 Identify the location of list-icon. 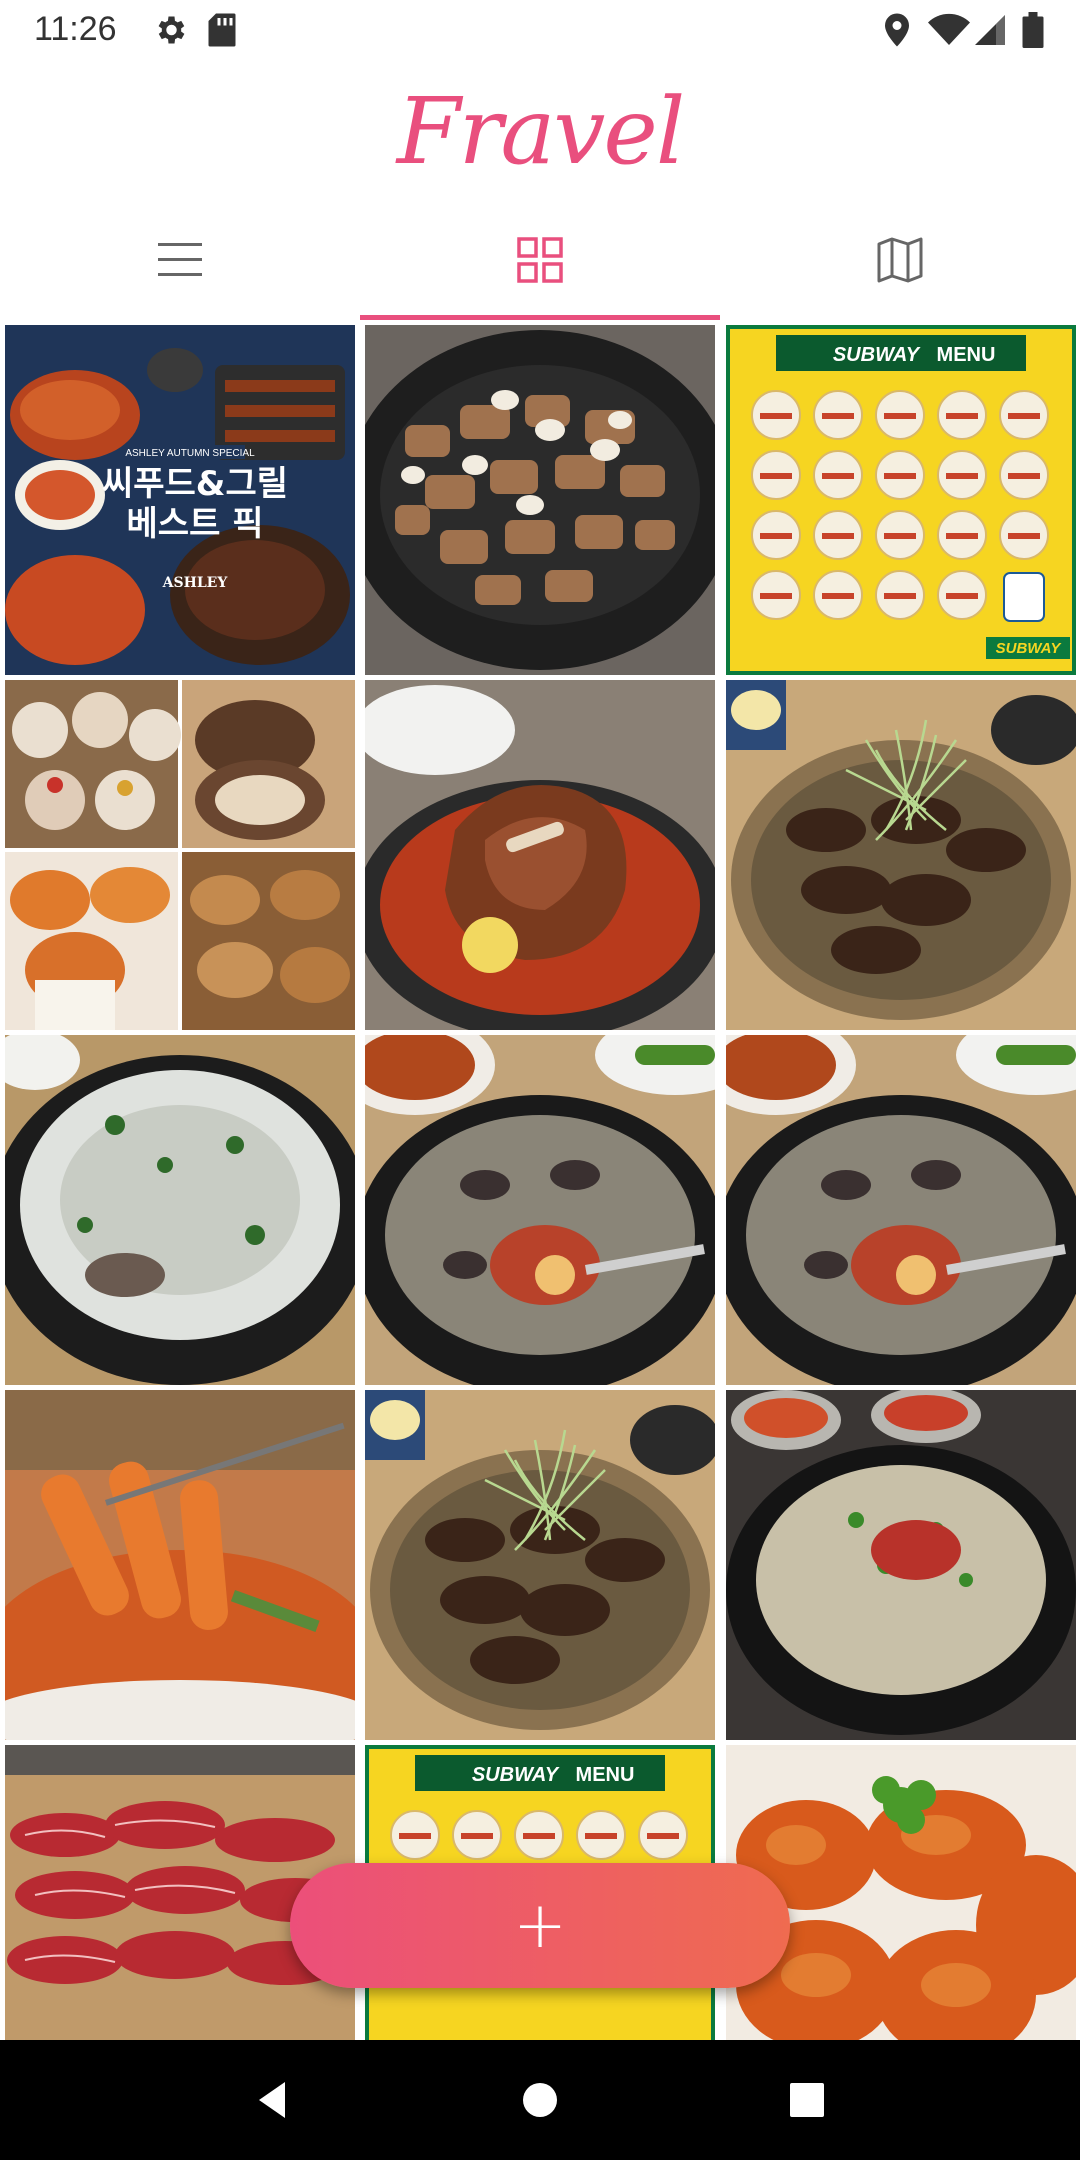
(180, 262).